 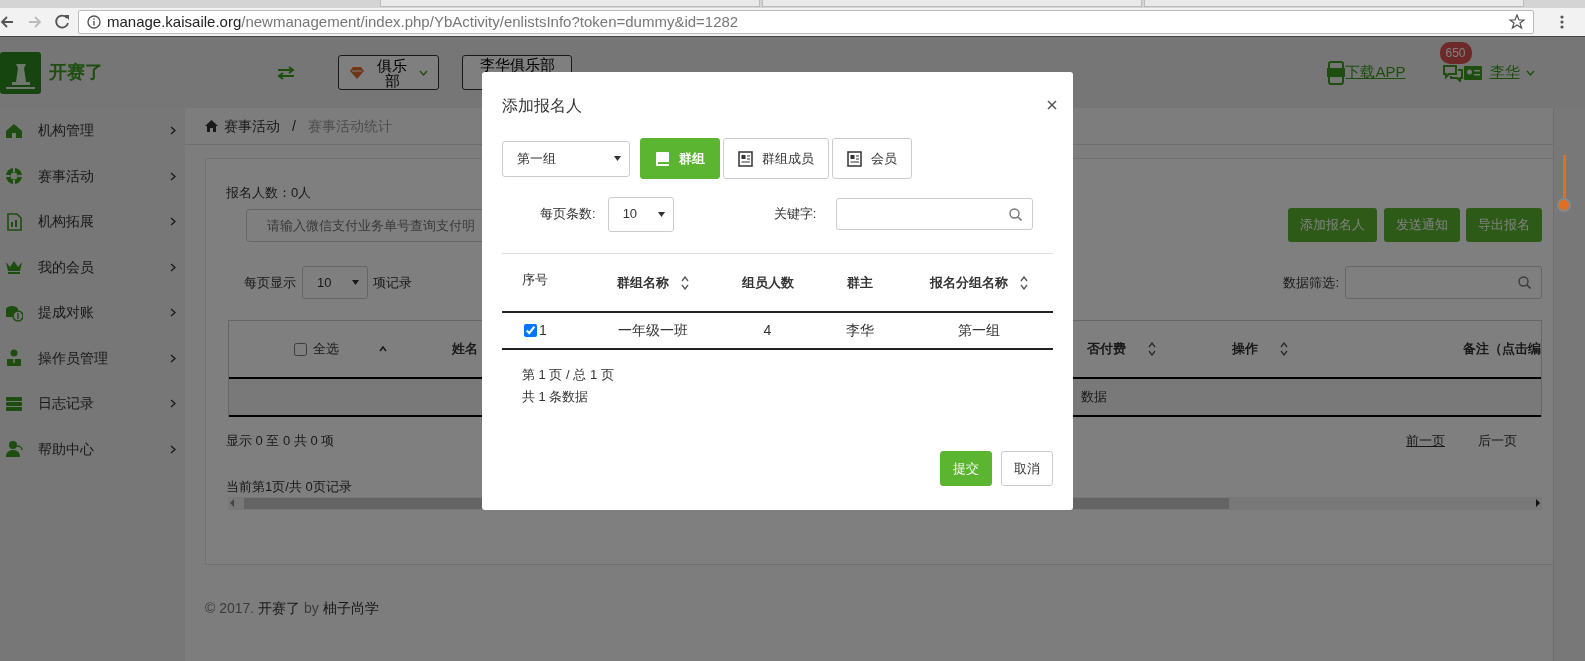 I want to click on sidebar-item: 帮助中心, so click(x=92, y=449).